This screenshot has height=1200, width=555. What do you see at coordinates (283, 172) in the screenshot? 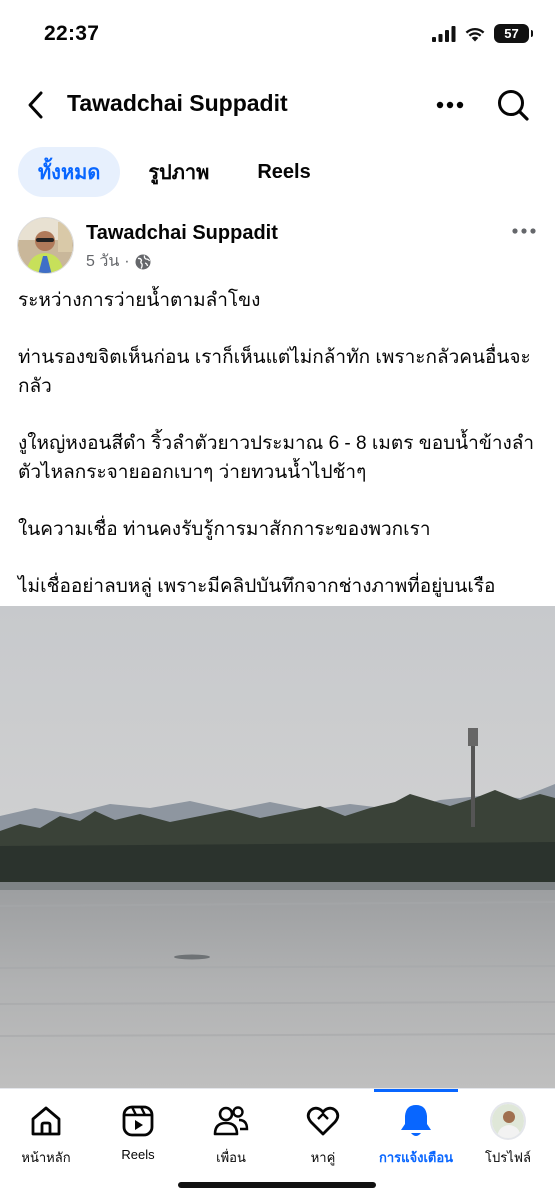
I see `tab-reels: Reels` at bounding box center [283, 172].